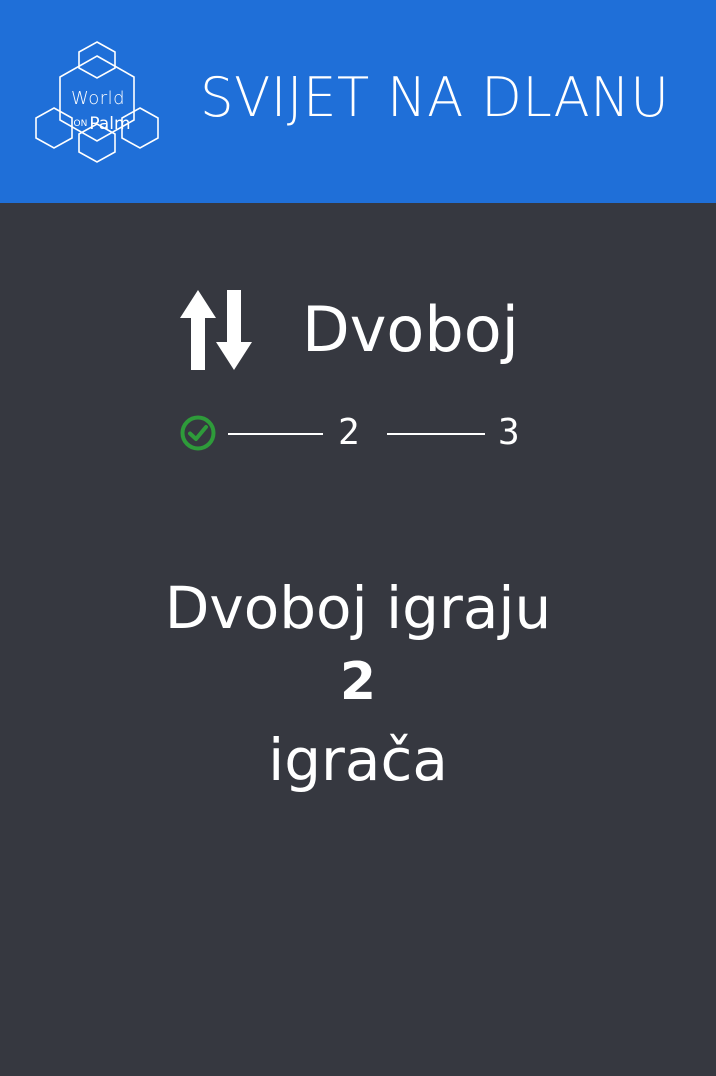 The height and width of the screenshot is (1076, 716). Describe the element at coordinates (110, 124) in the screenshot. I see `logo-word-palm-text: Palm` at that location.